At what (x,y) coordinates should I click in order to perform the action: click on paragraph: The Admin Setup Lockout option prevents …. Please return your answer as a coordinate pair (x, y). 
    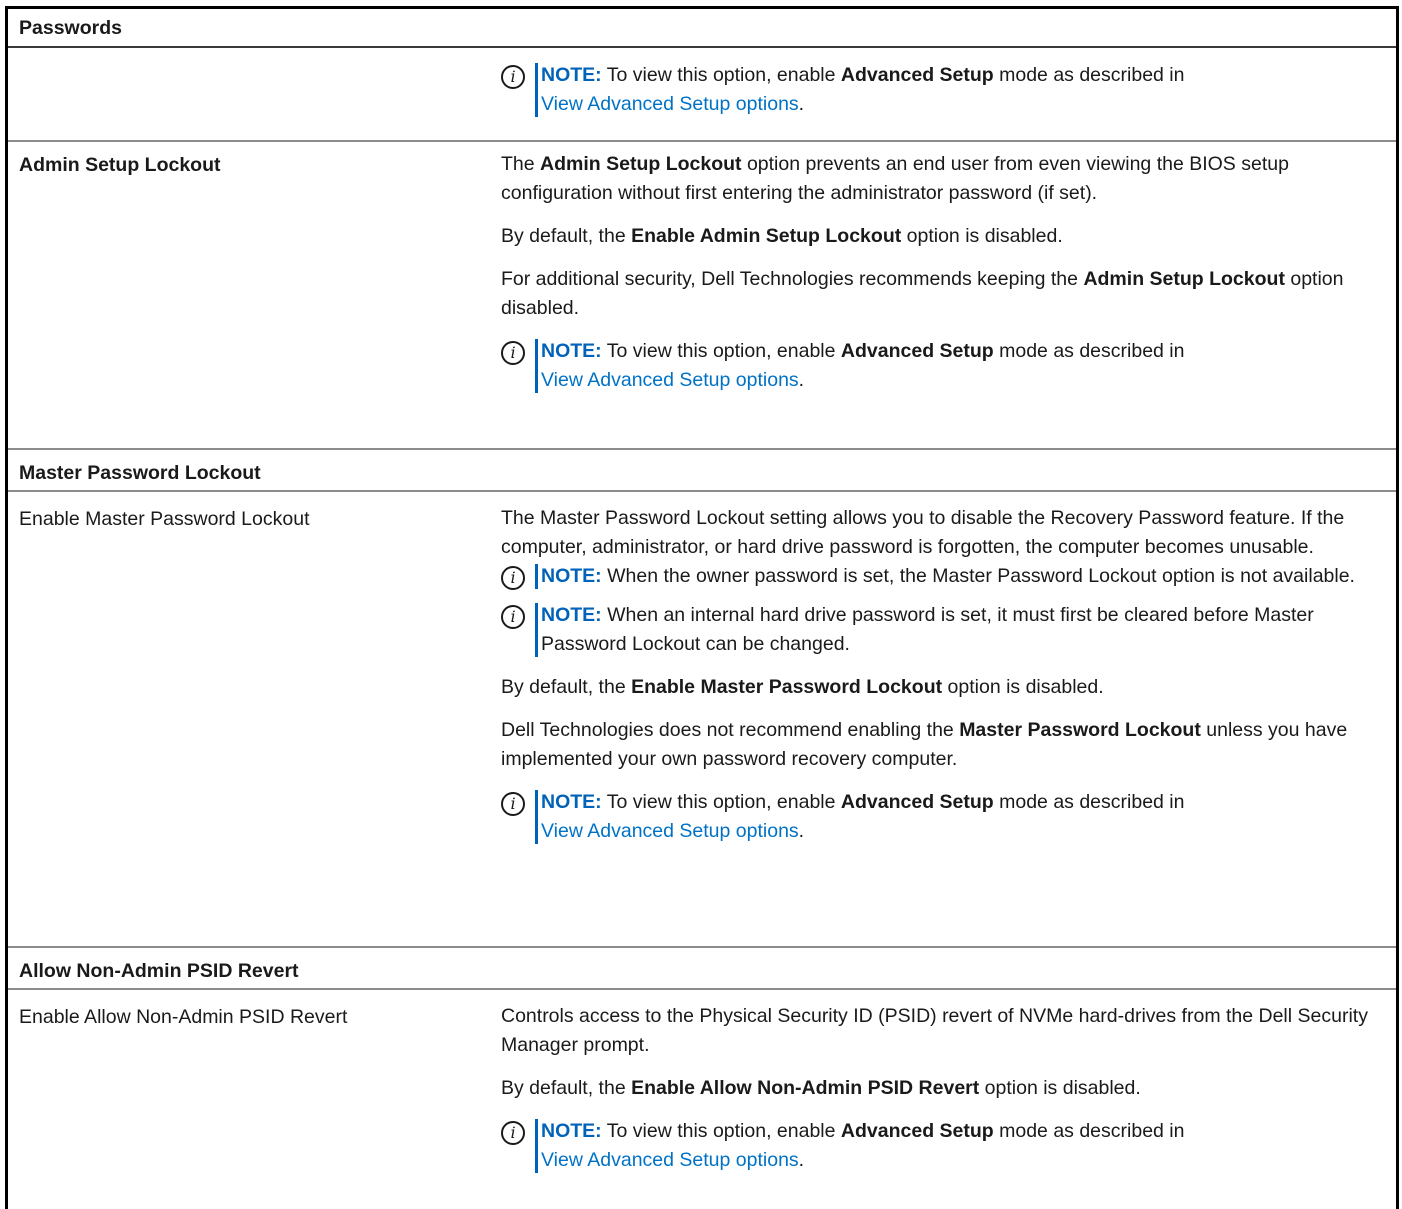
    Looking at the image, I should click on (895, 178).